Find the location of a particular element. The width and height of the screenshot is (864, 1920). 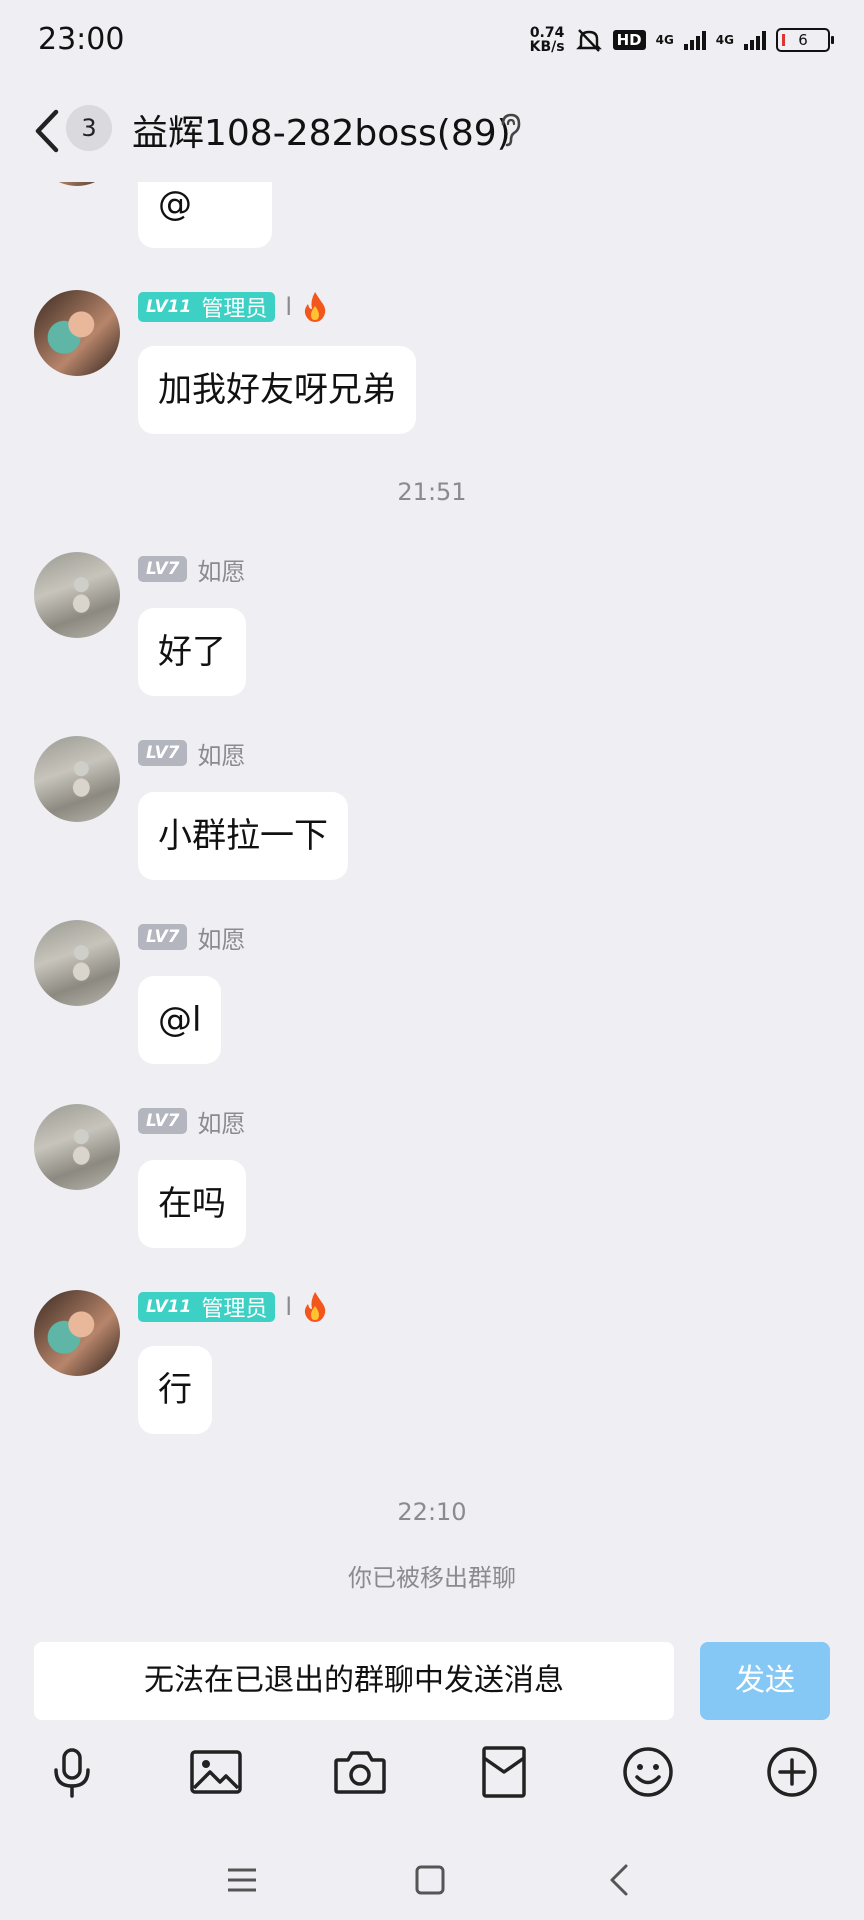

message-input-disabled: 无法在已退出的群聊中发送消息 is located at coordinates (354, 1681).